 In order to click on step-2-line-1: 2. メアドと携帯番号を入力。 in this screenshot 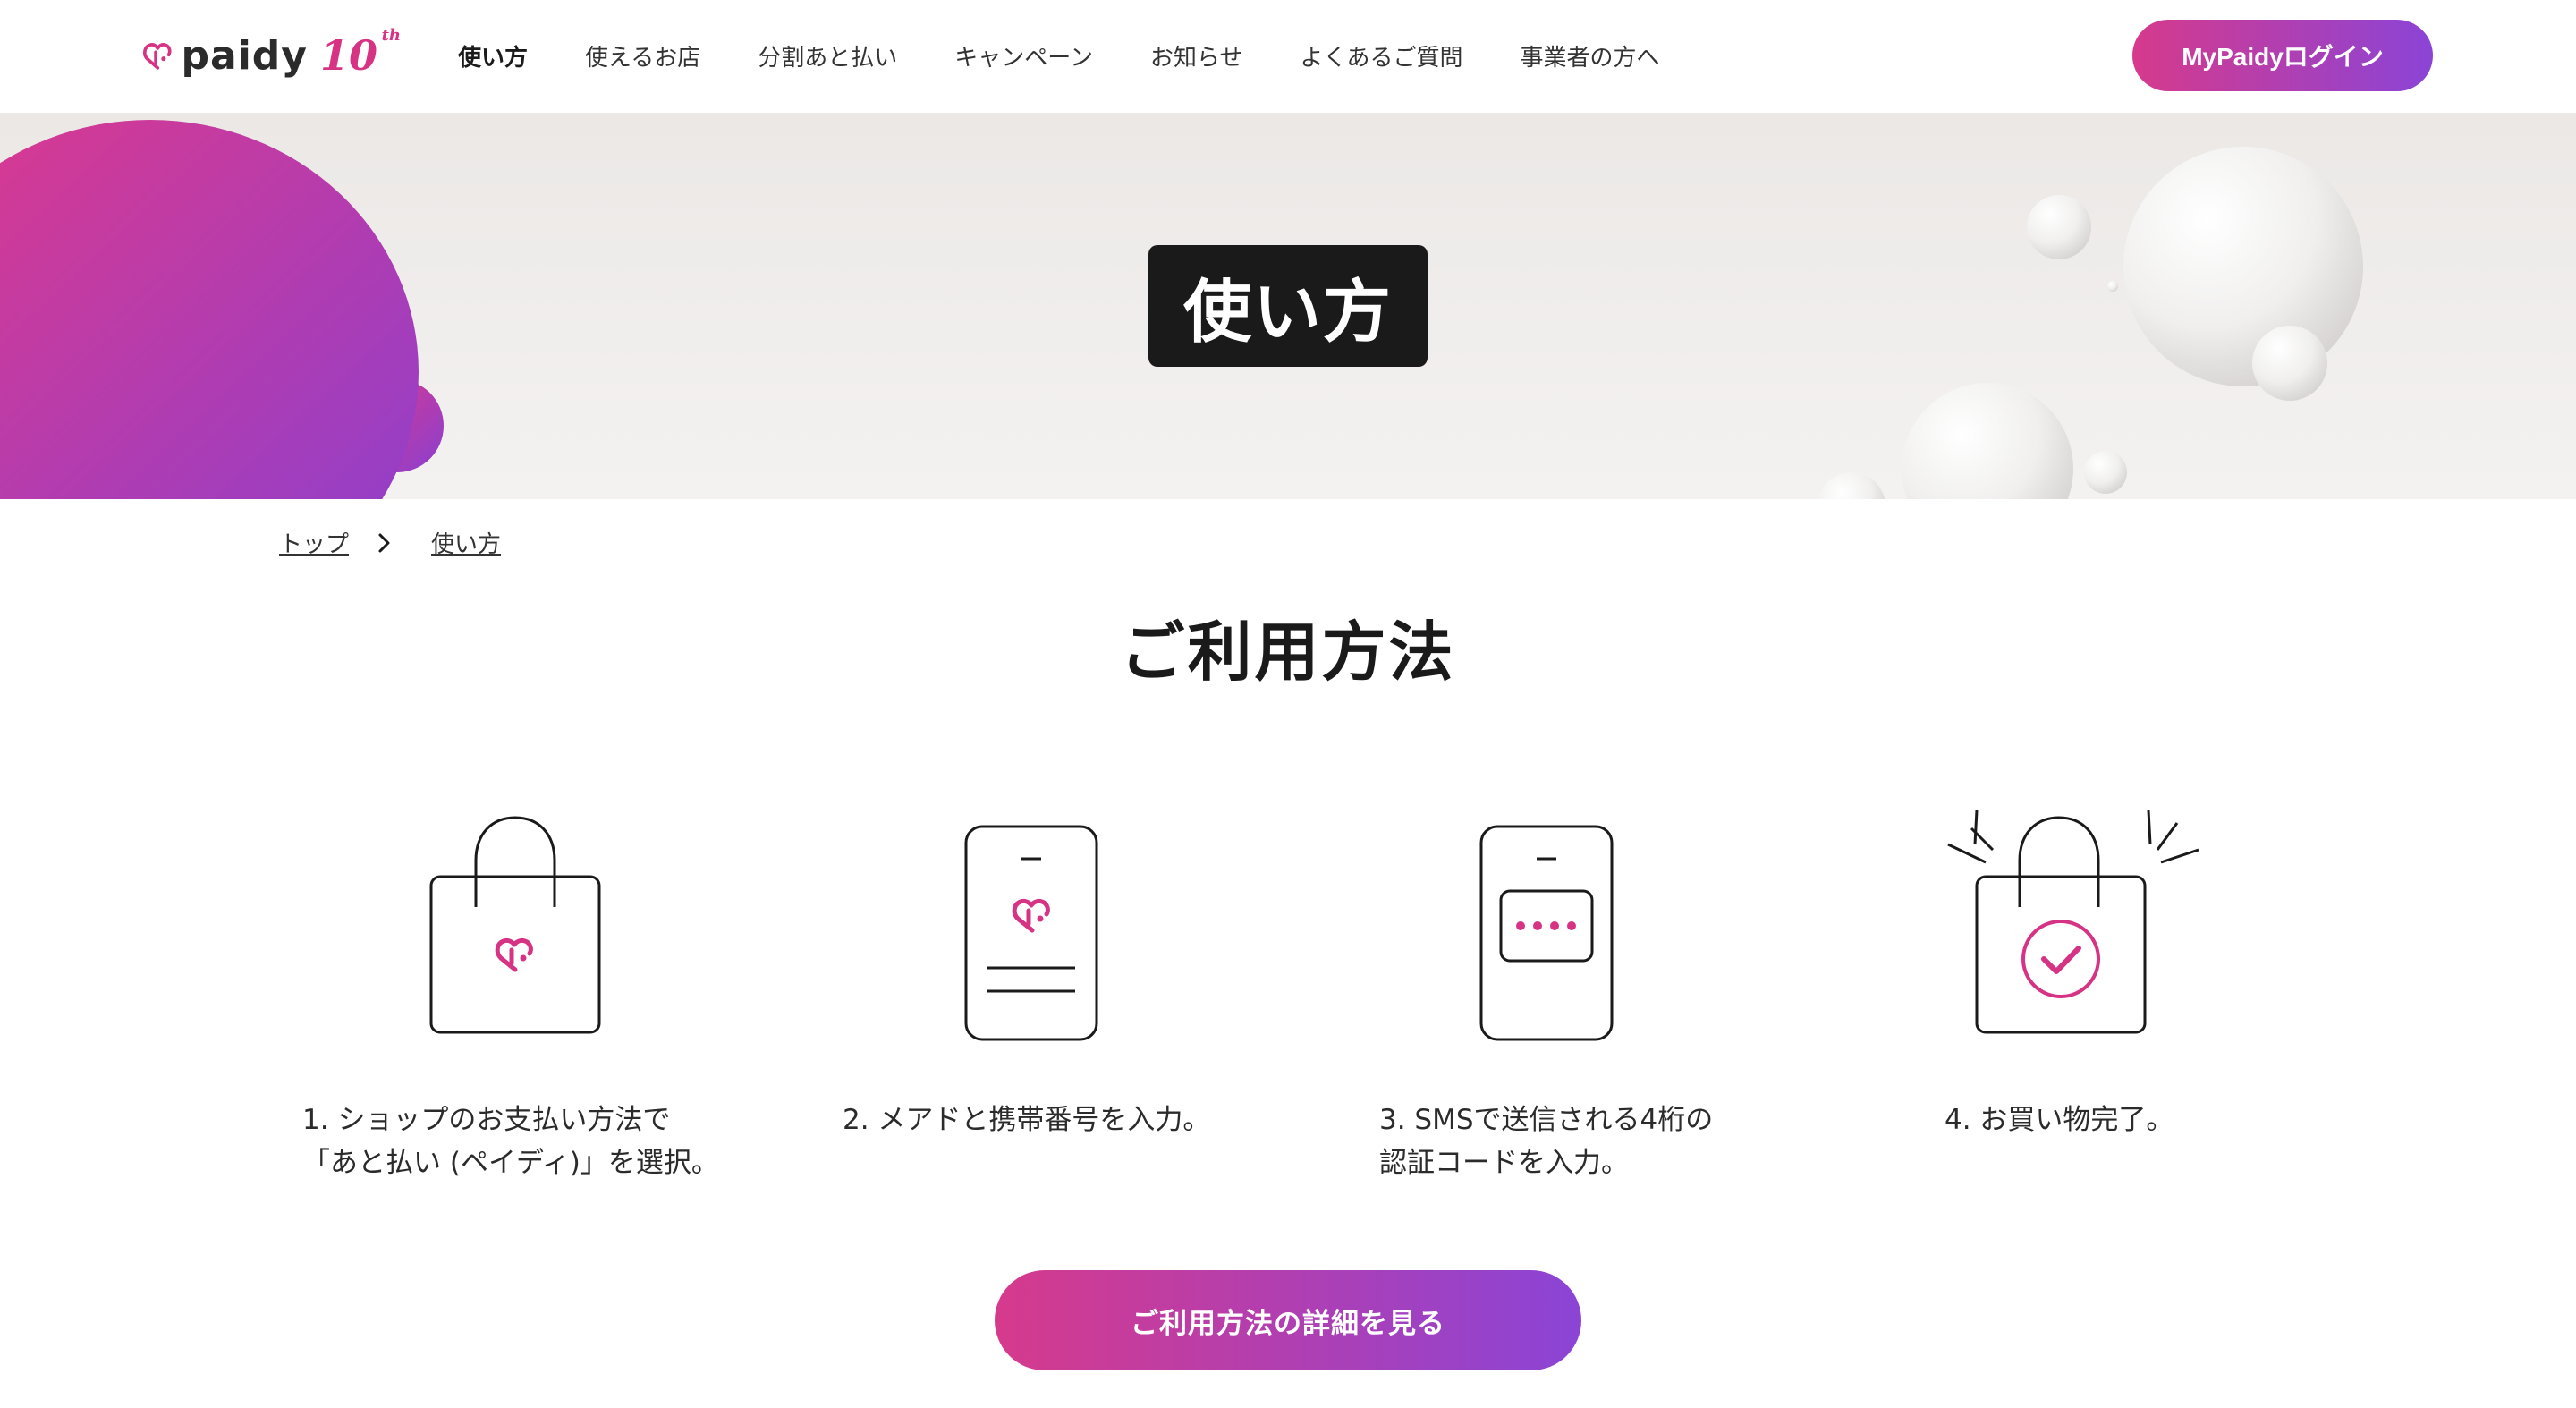, I will do `click(1027, 1120)`.